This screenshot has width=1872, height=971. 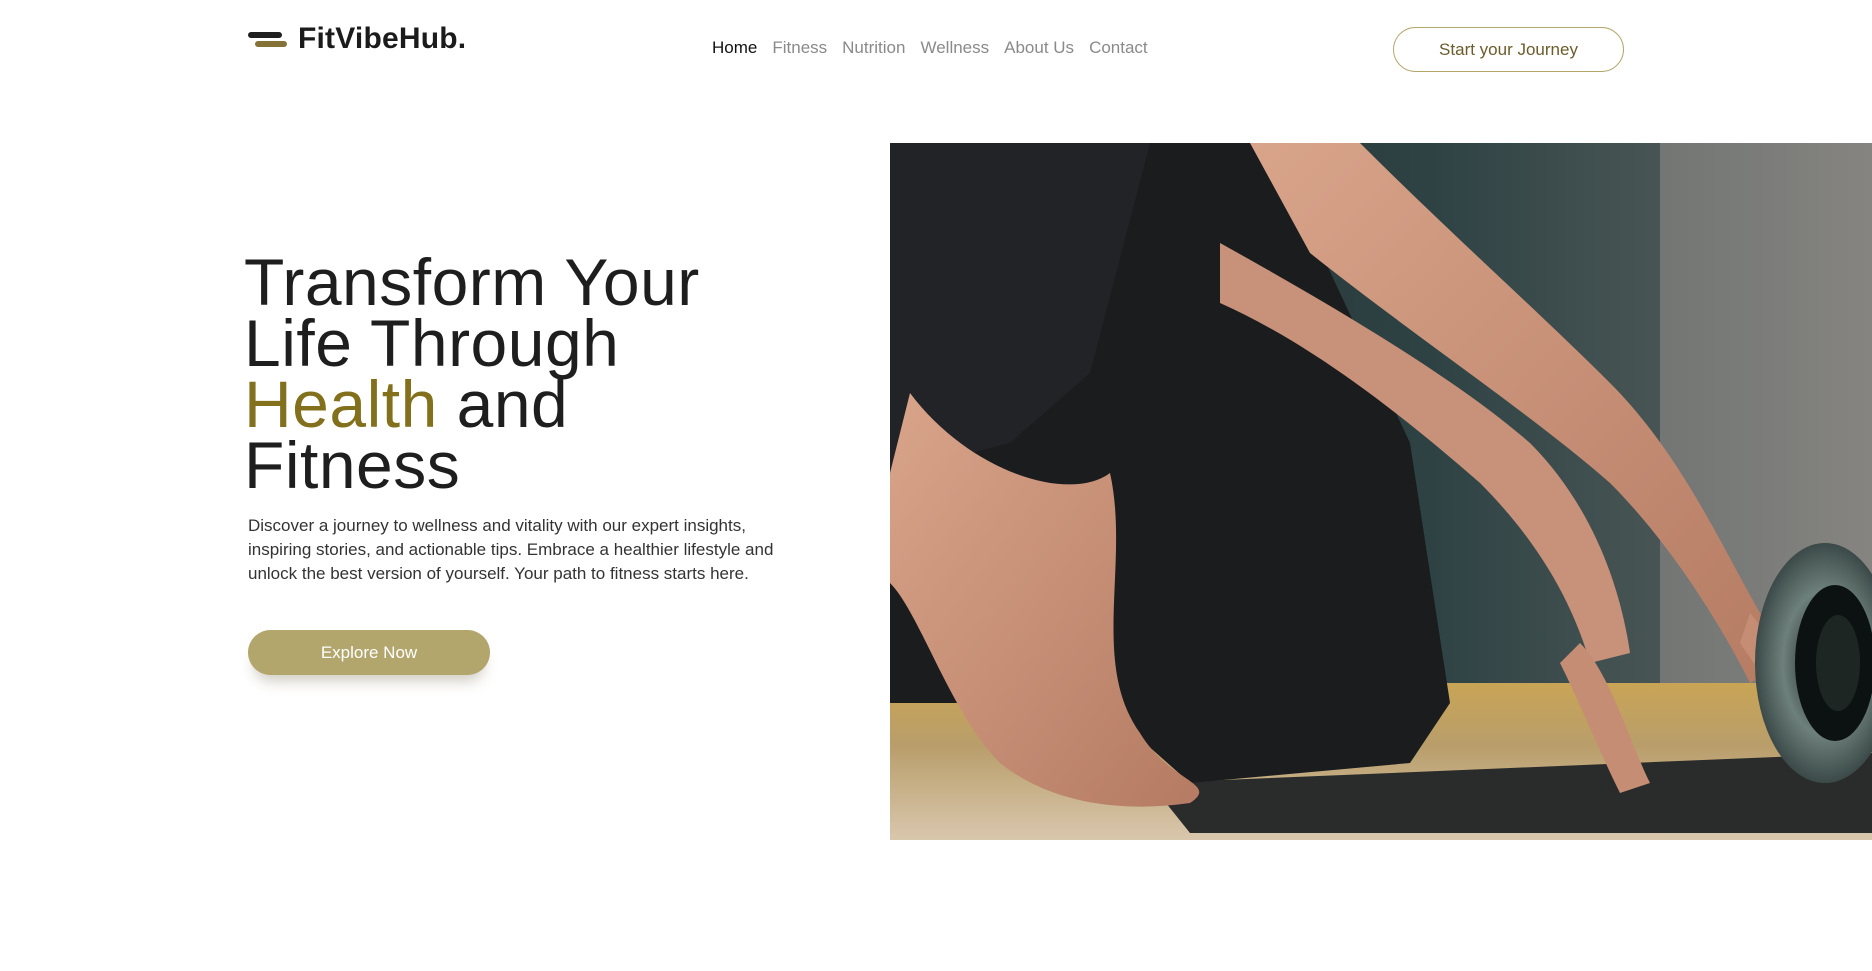 I want to click on start-journey-button: Start your Journey, so click(x=1508, y=49).